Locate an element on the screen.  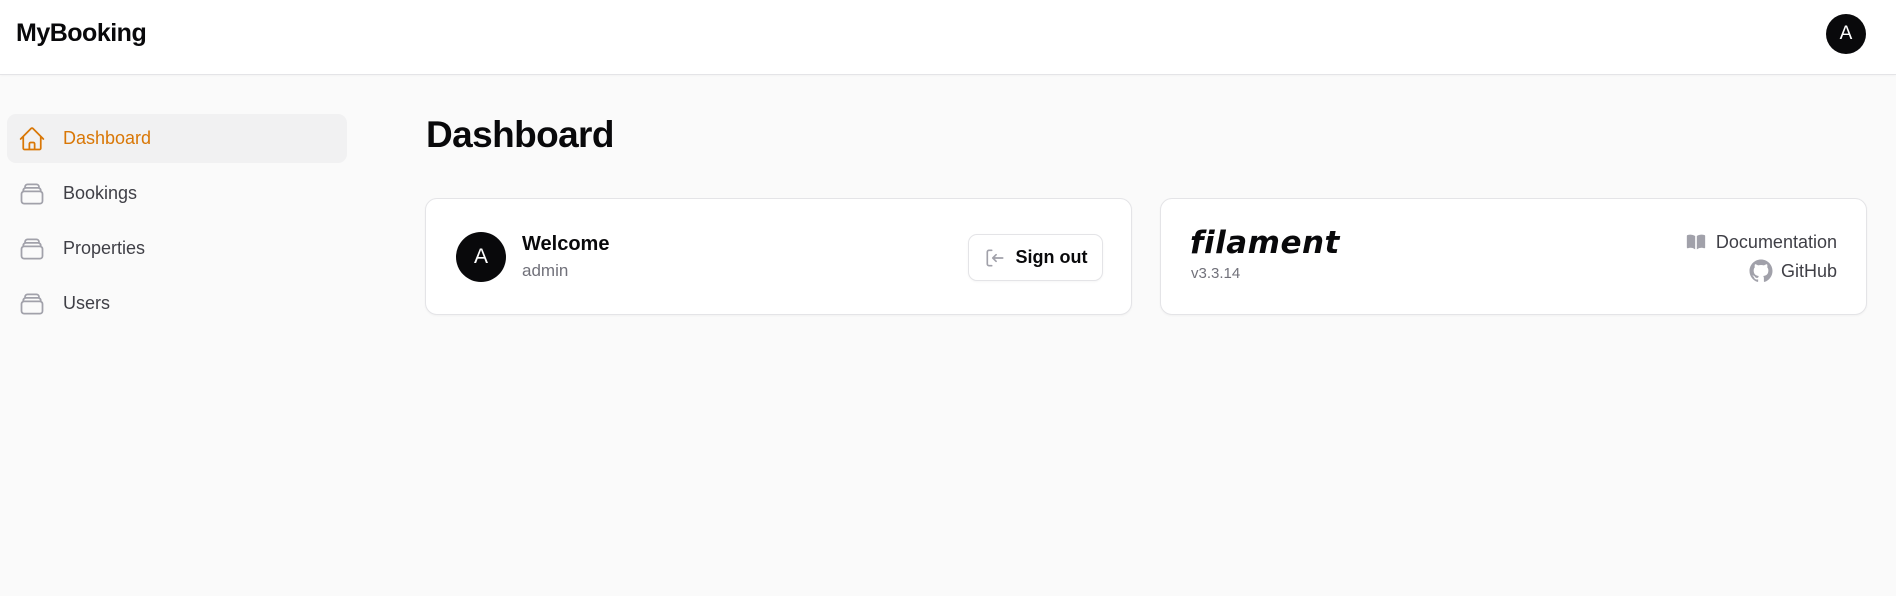
welcome-username: admin is located at coordinates (545, 270).